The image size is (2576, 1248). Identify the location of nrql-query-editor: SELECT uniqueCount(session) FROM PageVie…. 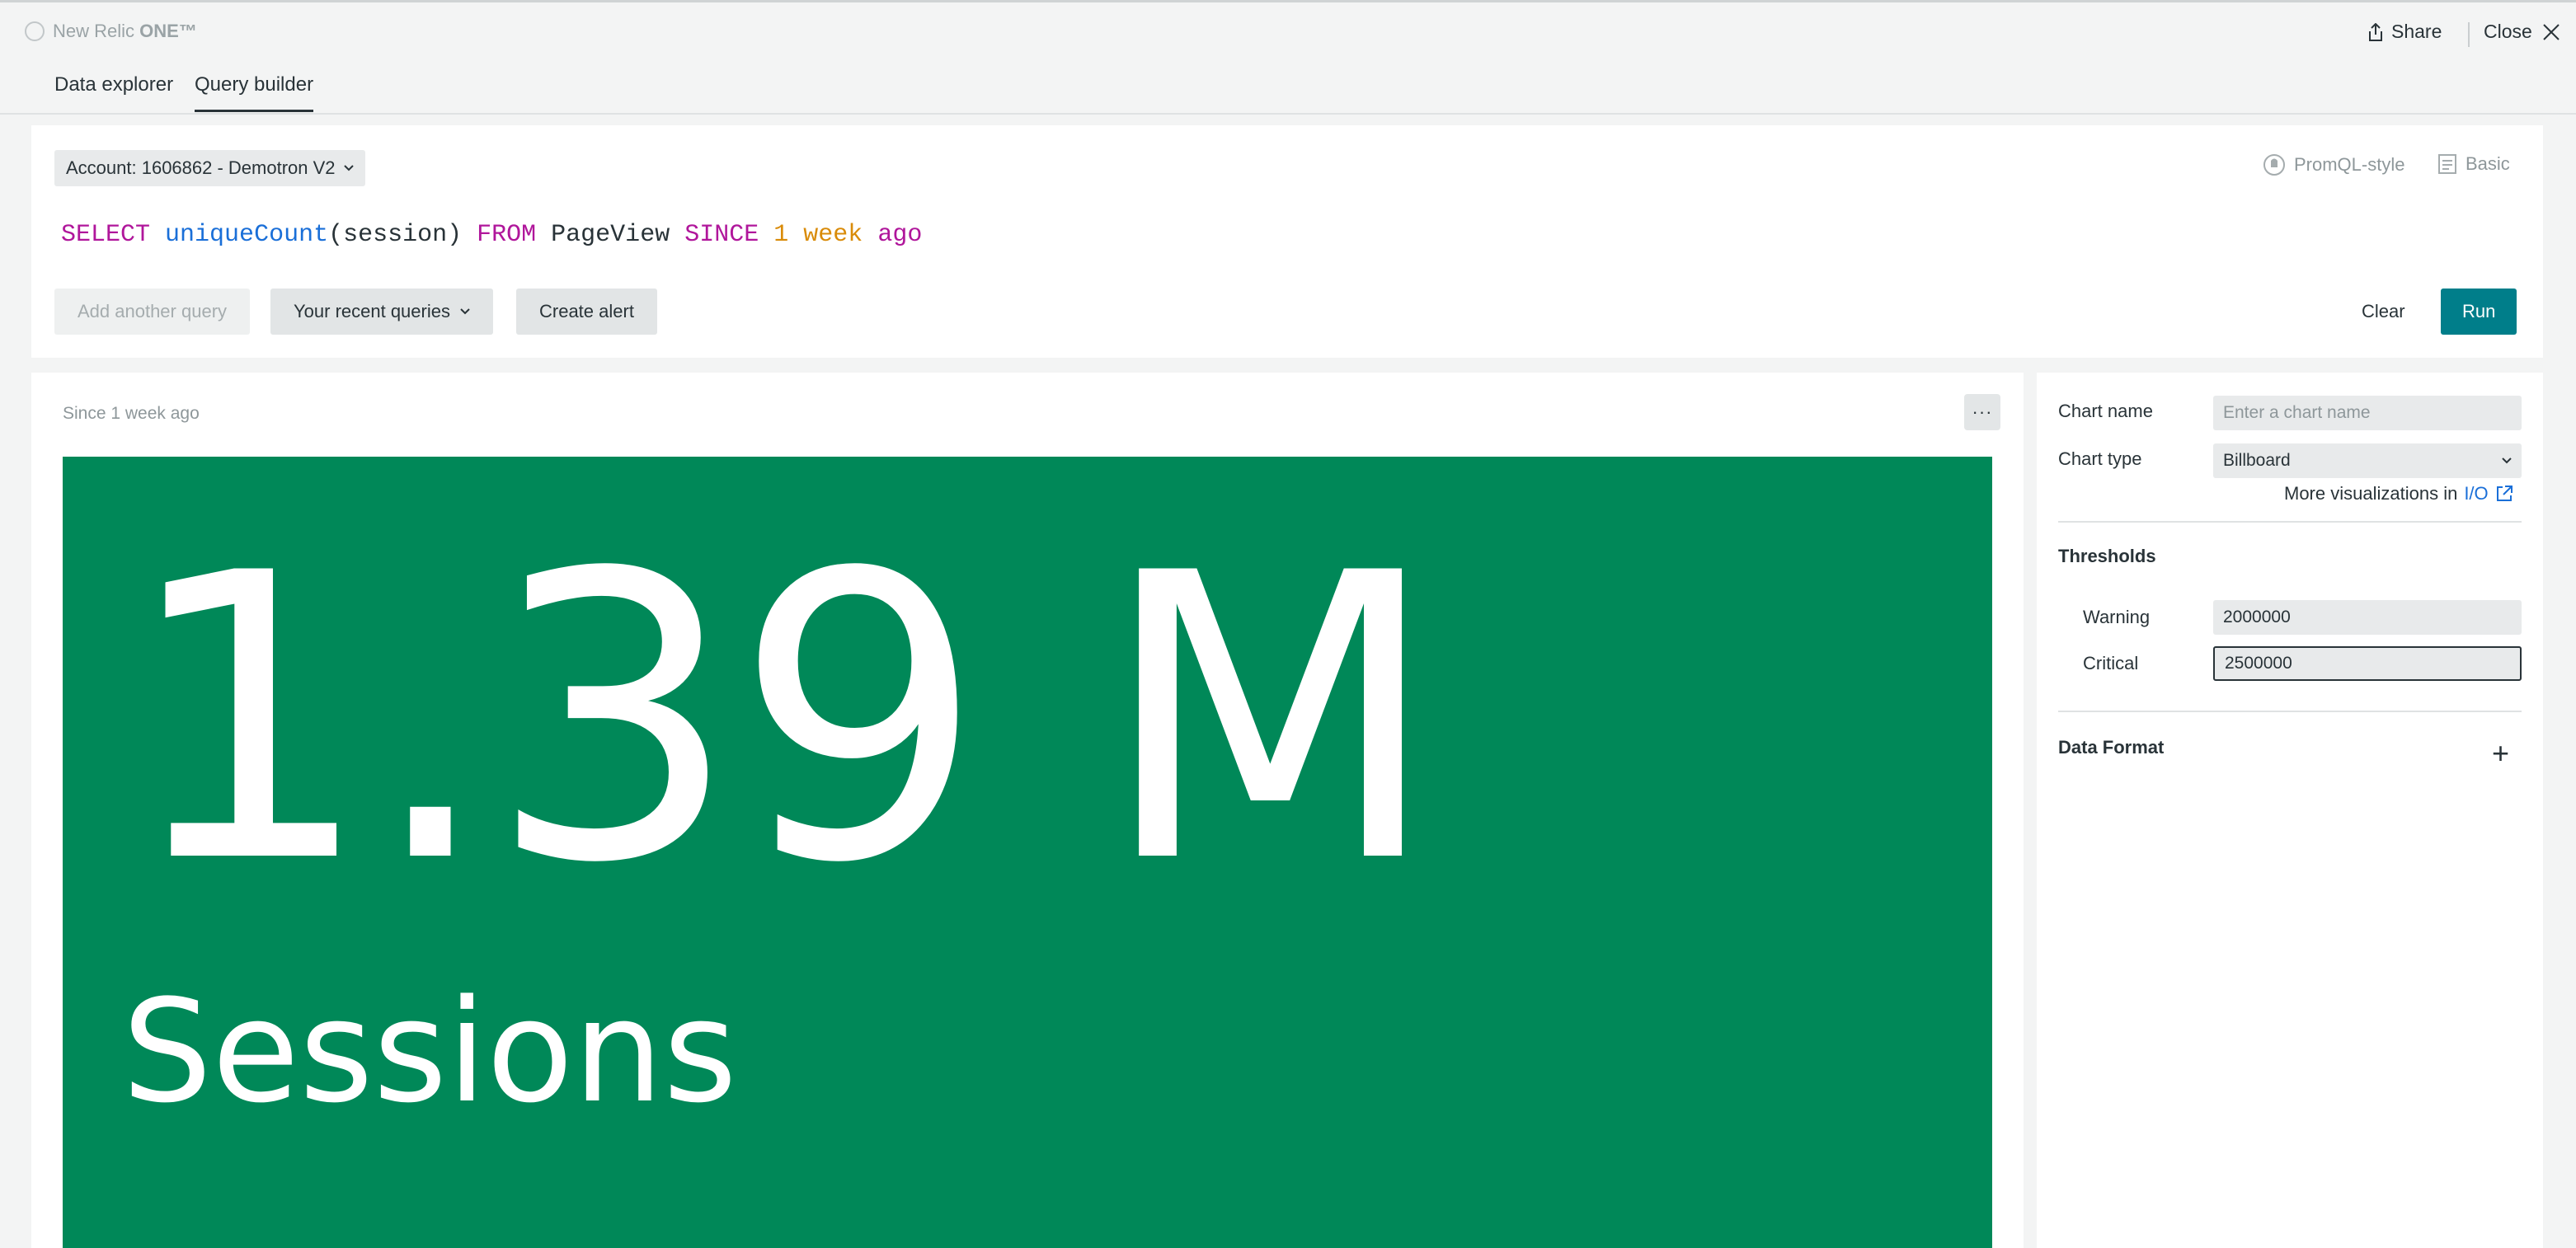
(491, 235).